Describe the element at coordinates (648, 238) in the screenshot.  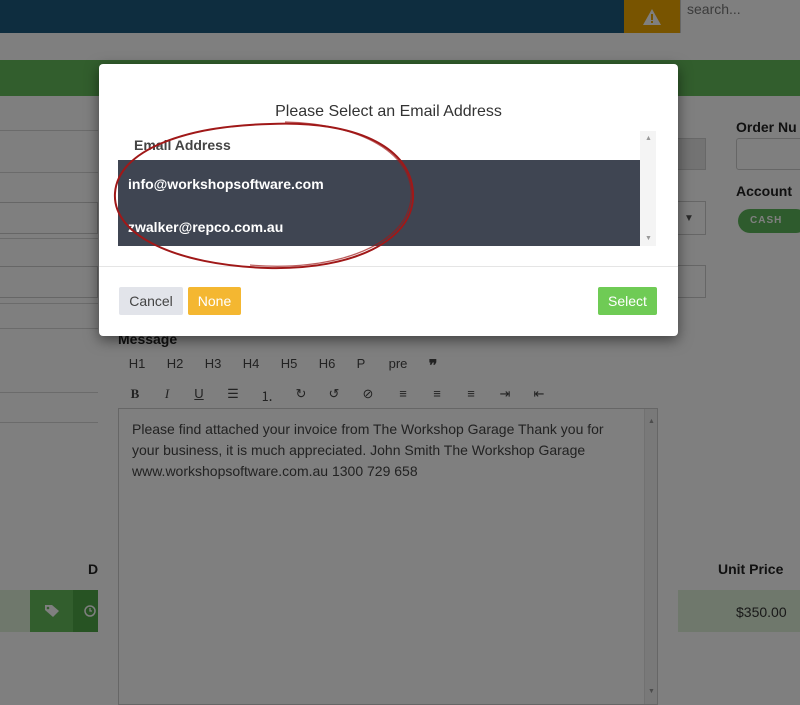
I see `scroll-down-icon: ▼` at that location.